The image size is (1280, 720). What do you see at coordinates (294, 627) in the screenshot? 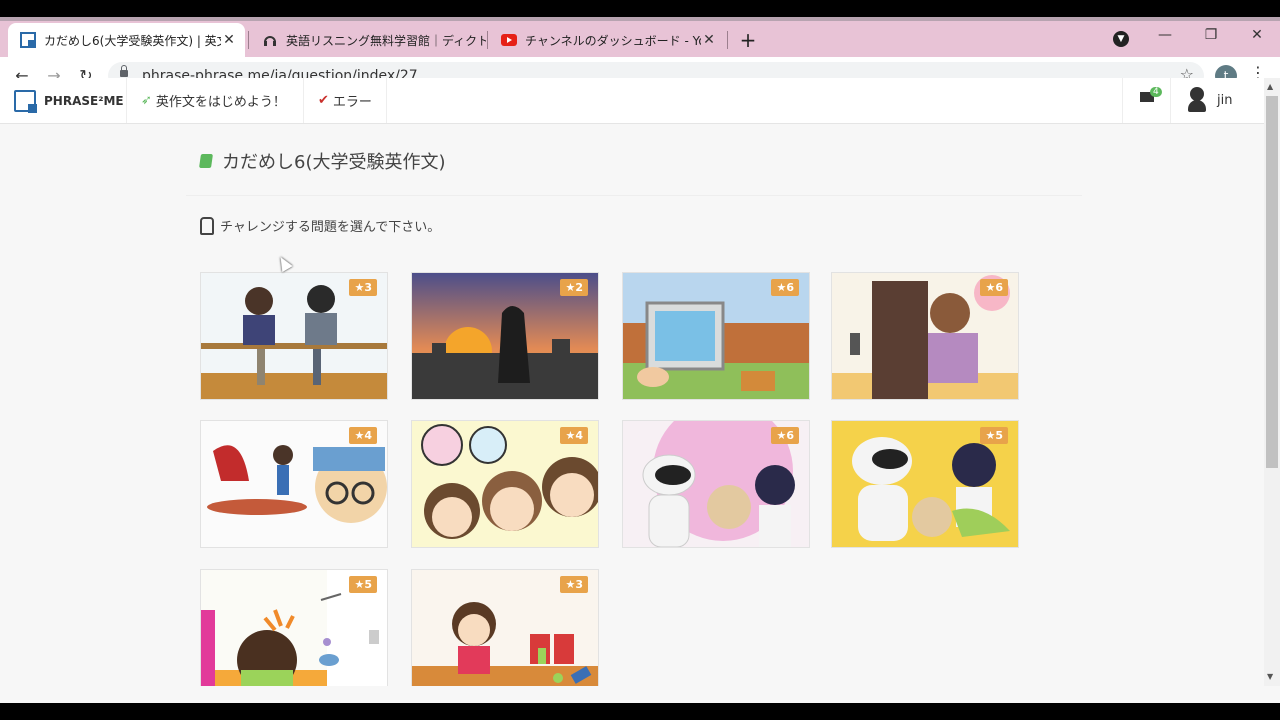
I see `question-card-9: ★5` at bounding box center [294, 627].